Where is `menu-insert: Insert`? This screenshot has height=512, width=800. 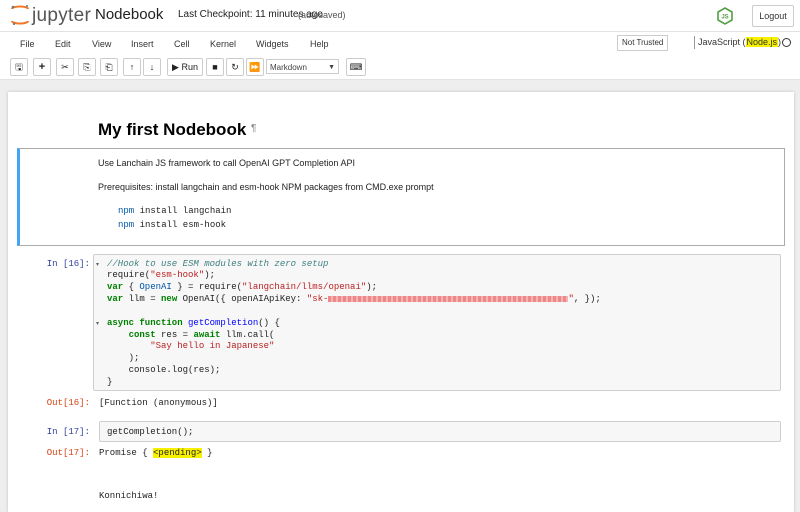 menu-insert: Insert is located at coordinates (142, 44).